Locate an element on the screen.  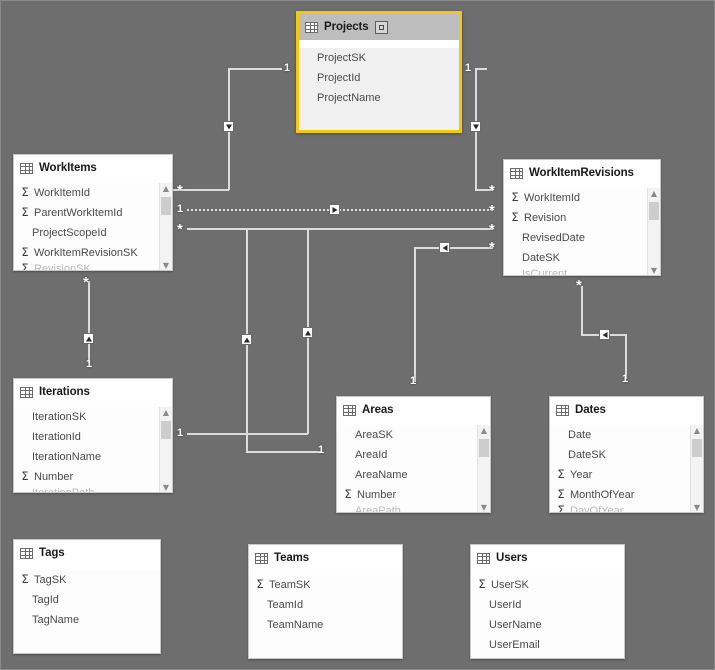
field-row: Σ ParentWorkItemId is located at coordinates (93, 213).